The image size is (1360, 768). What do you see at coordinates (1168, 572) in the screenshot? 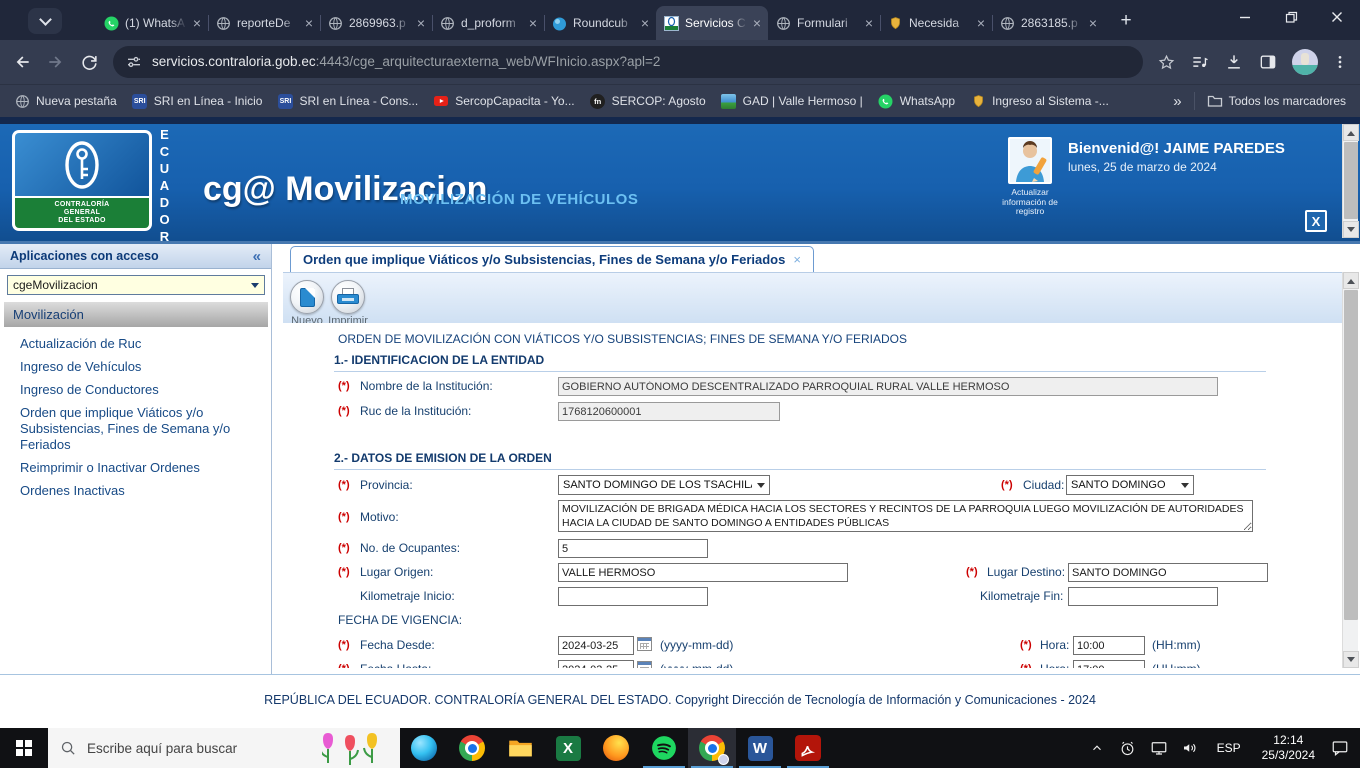
I see `destination-input` at bounding box center [1168, 572].